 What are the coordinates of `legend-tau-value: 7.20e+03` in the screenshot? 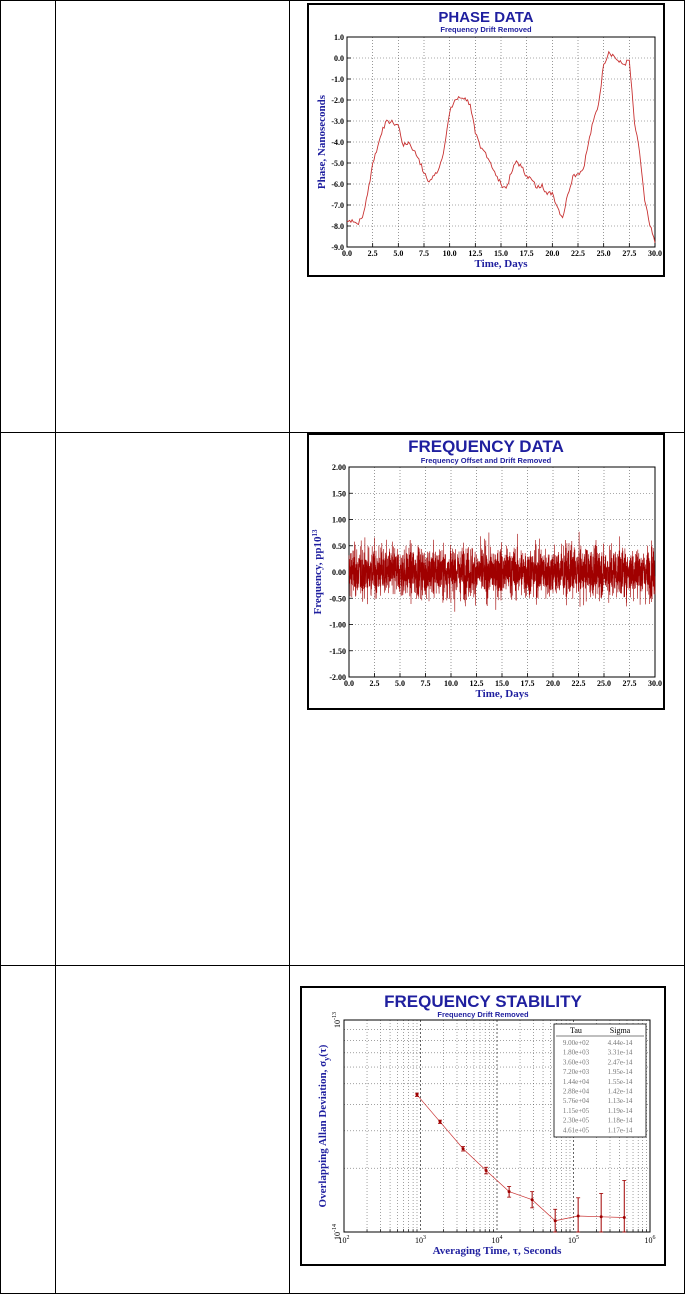 It's located at (576, 1072).